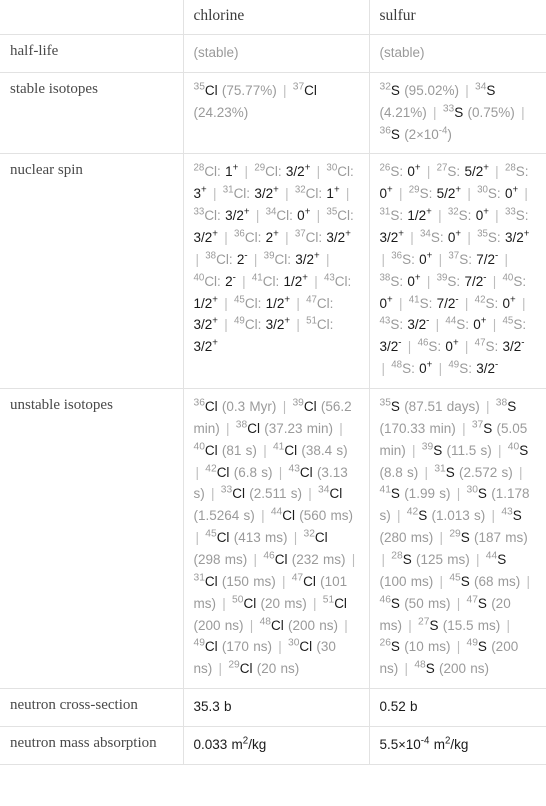 This screenshot has height=806, width=546. I want to click on column-header-sulfur: sulfur, so click(457, 17).